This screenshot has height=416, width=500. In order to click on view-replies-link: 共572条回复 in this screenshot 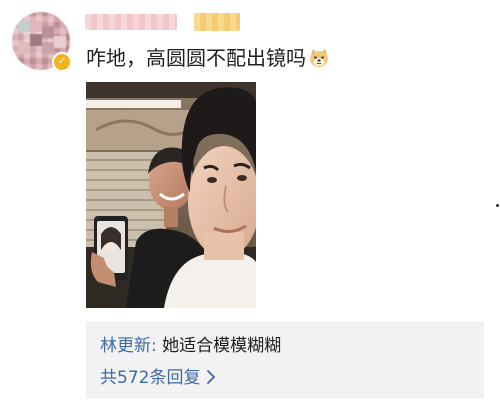, I will do `click(158, 378)`.